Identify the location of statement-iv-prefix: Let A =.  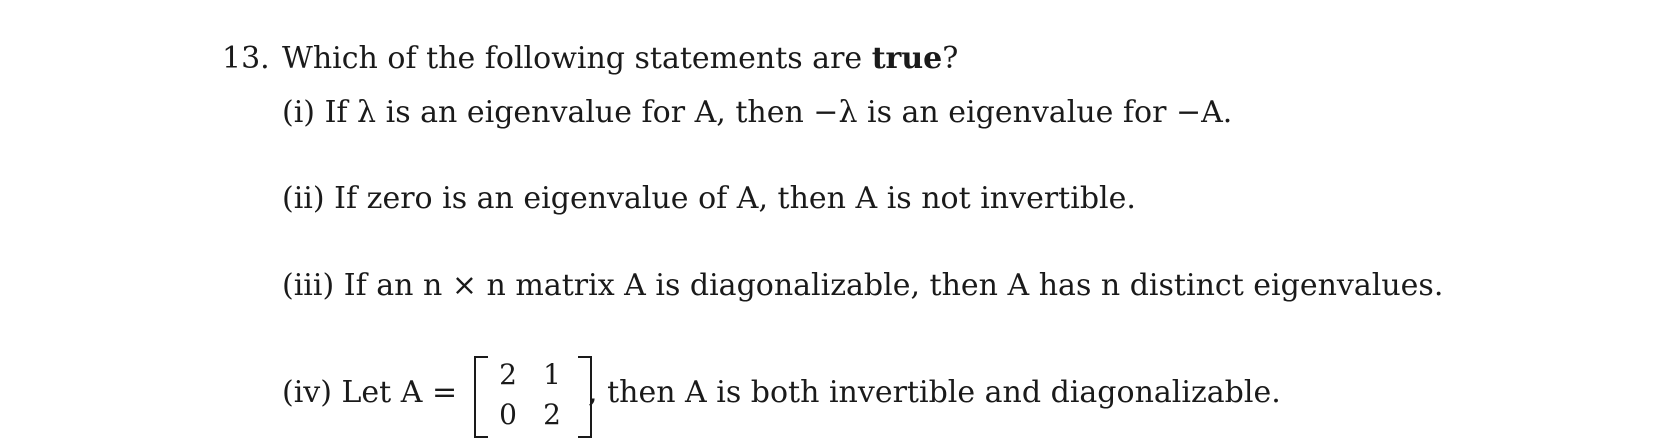
(399, 392).